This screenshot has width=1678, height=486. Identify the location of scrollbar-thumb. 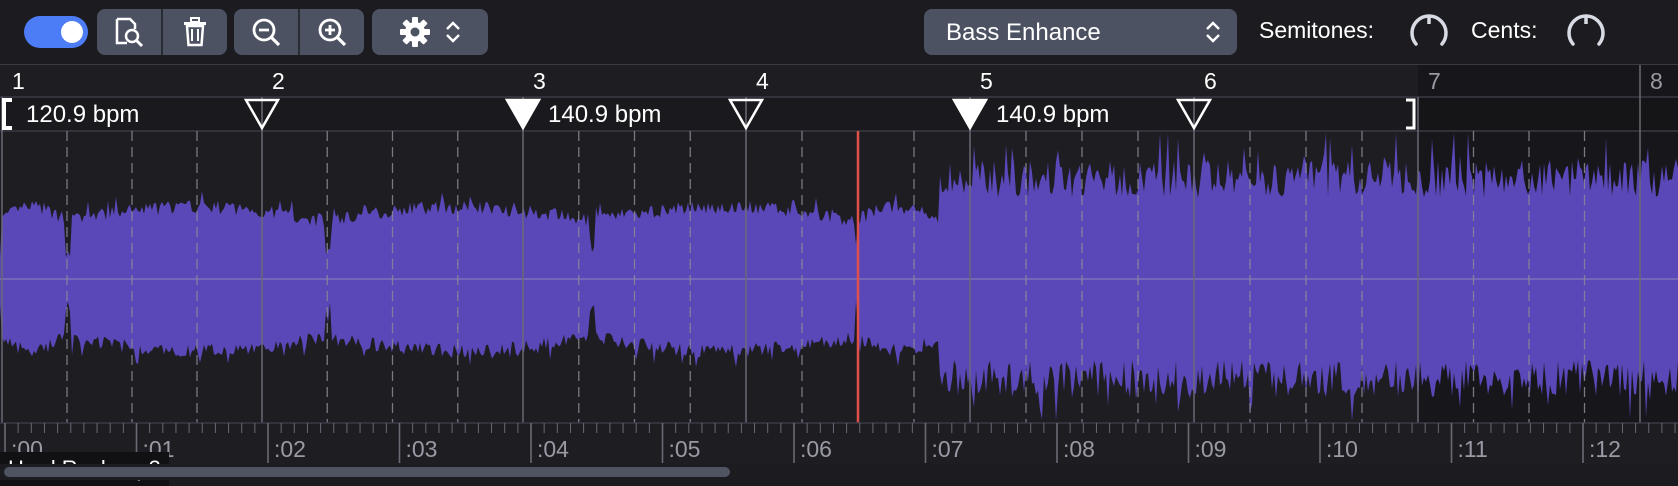
(367, 472).